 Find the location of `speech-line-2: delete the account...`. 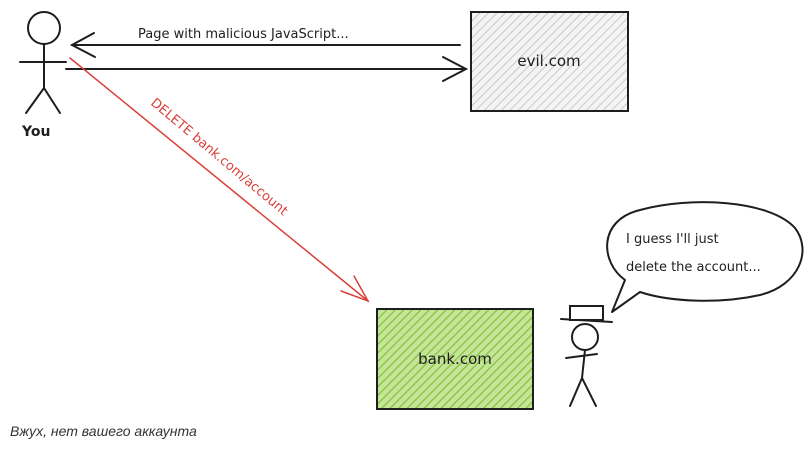

speech-line-2: delete the account... is located at coordinates (693, 267).